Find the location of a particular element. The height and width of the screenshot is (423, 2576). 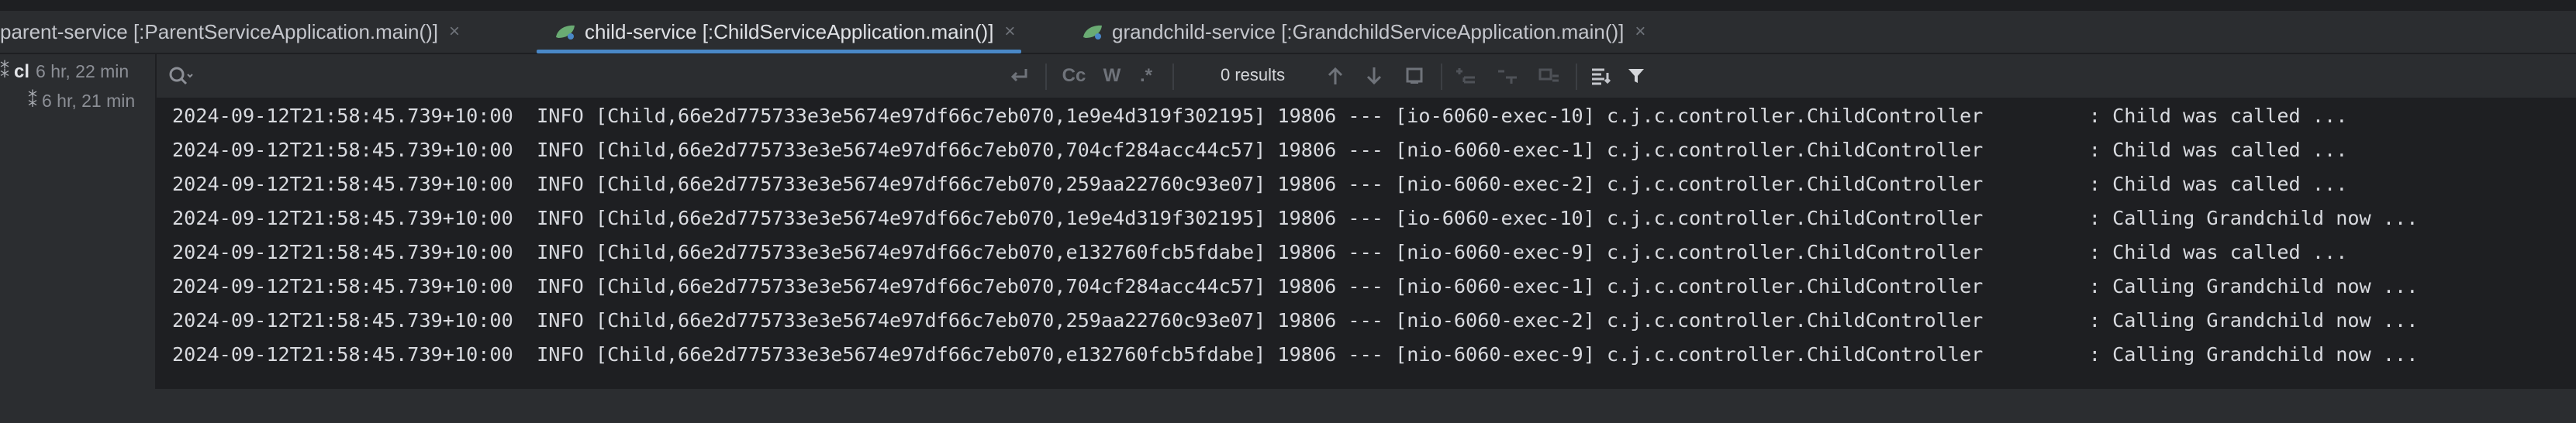

sidebar-item-label: cl is located at coordinates (22, 71).